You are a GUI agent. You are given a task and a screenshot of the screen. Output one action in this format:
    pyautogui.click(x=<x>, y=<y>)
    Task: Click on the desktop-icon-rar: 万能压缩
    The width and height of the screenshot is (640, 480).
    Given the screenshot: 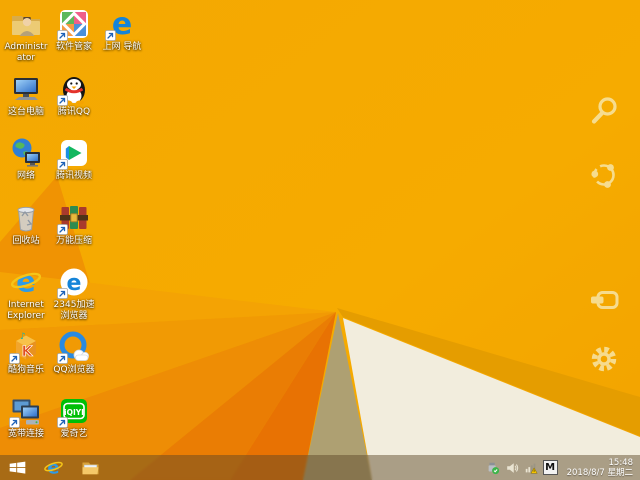 What is the action you would take?
    pyautogui.click(x=74, y=224)
    